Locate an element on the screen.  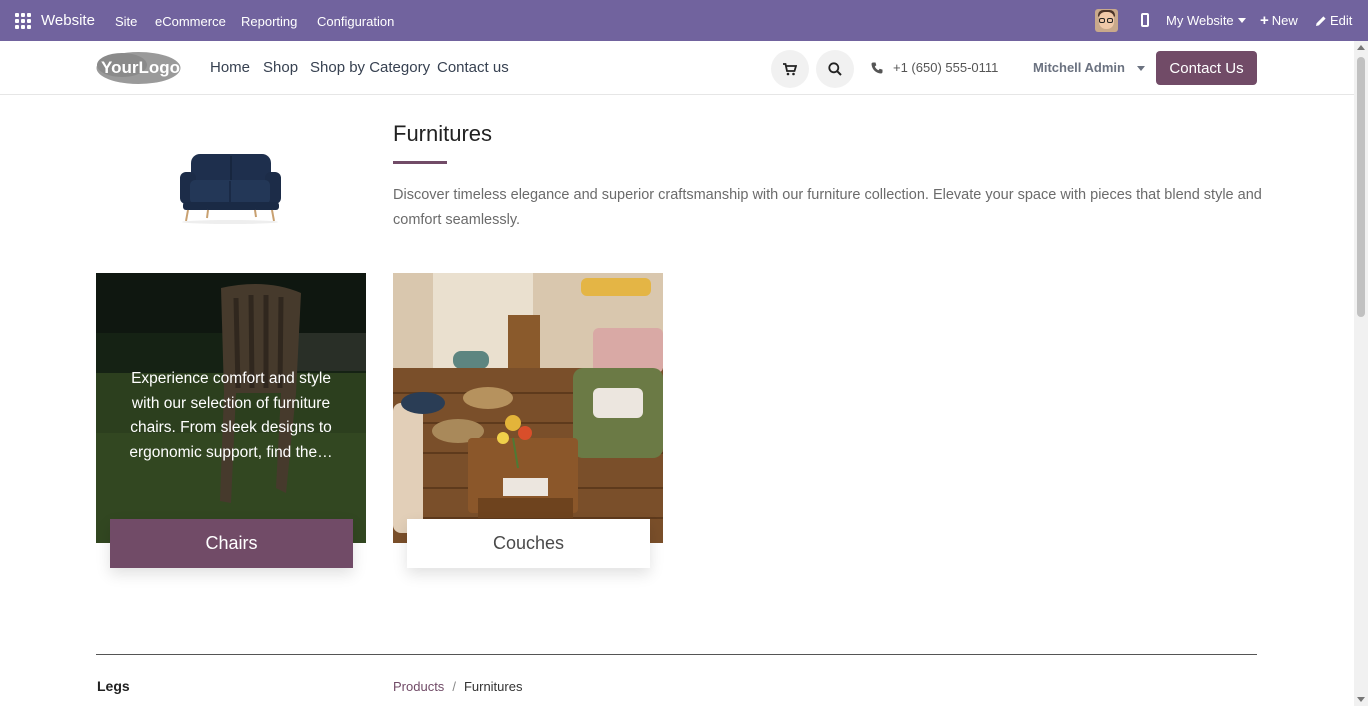
category-card-couches is located at coordinates (528, 408).